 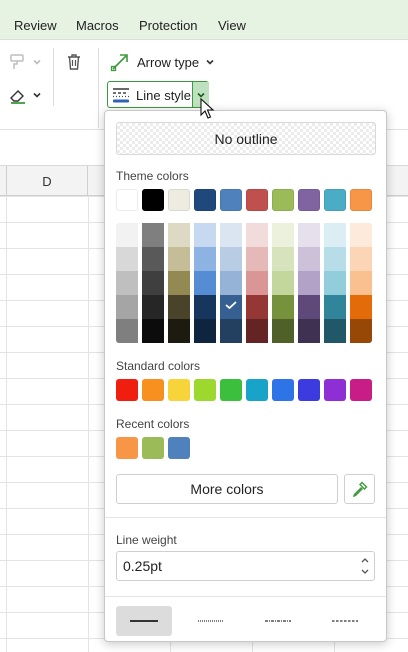 I want to click on no-outline-button: No outline, so click(x=246, y=138).